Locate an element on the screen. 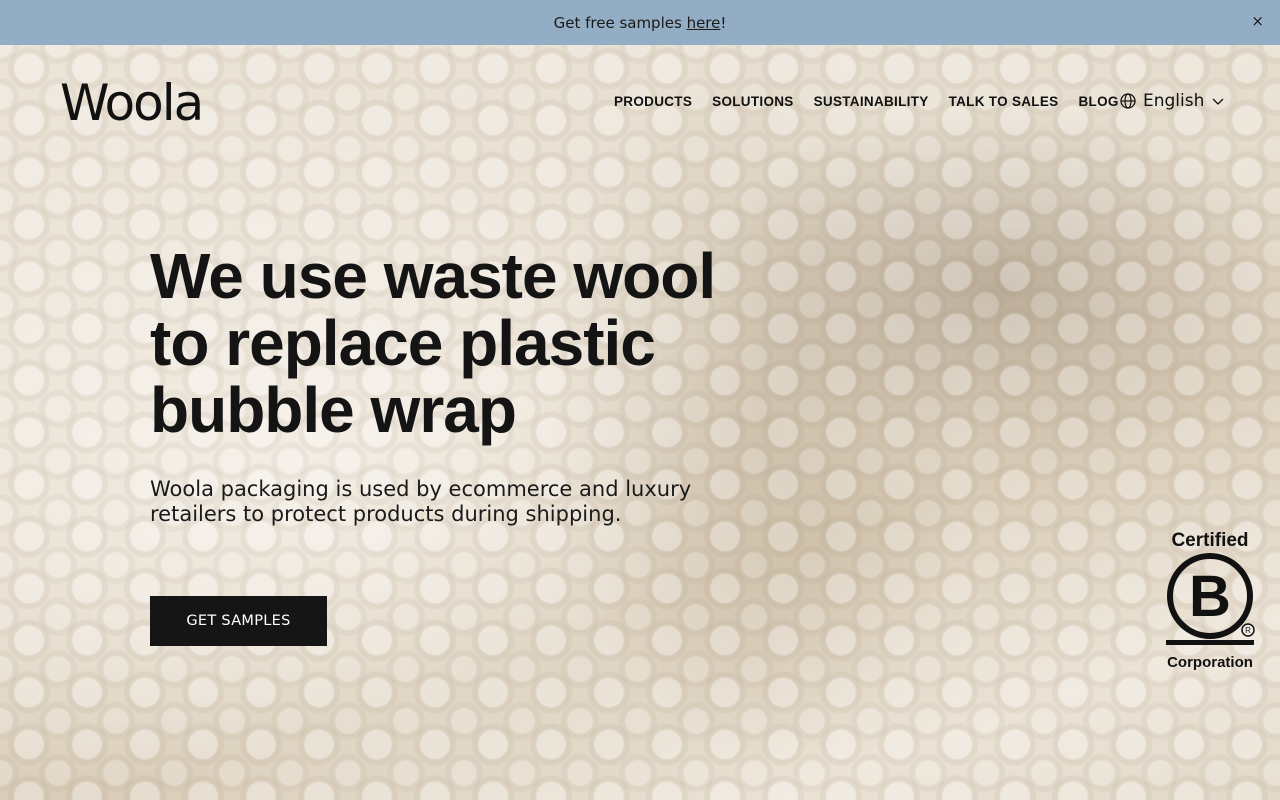 The image size is (1280, 800). nav-talk-to-sales: TALK TO SALES is located at coordinates (1004, 101).